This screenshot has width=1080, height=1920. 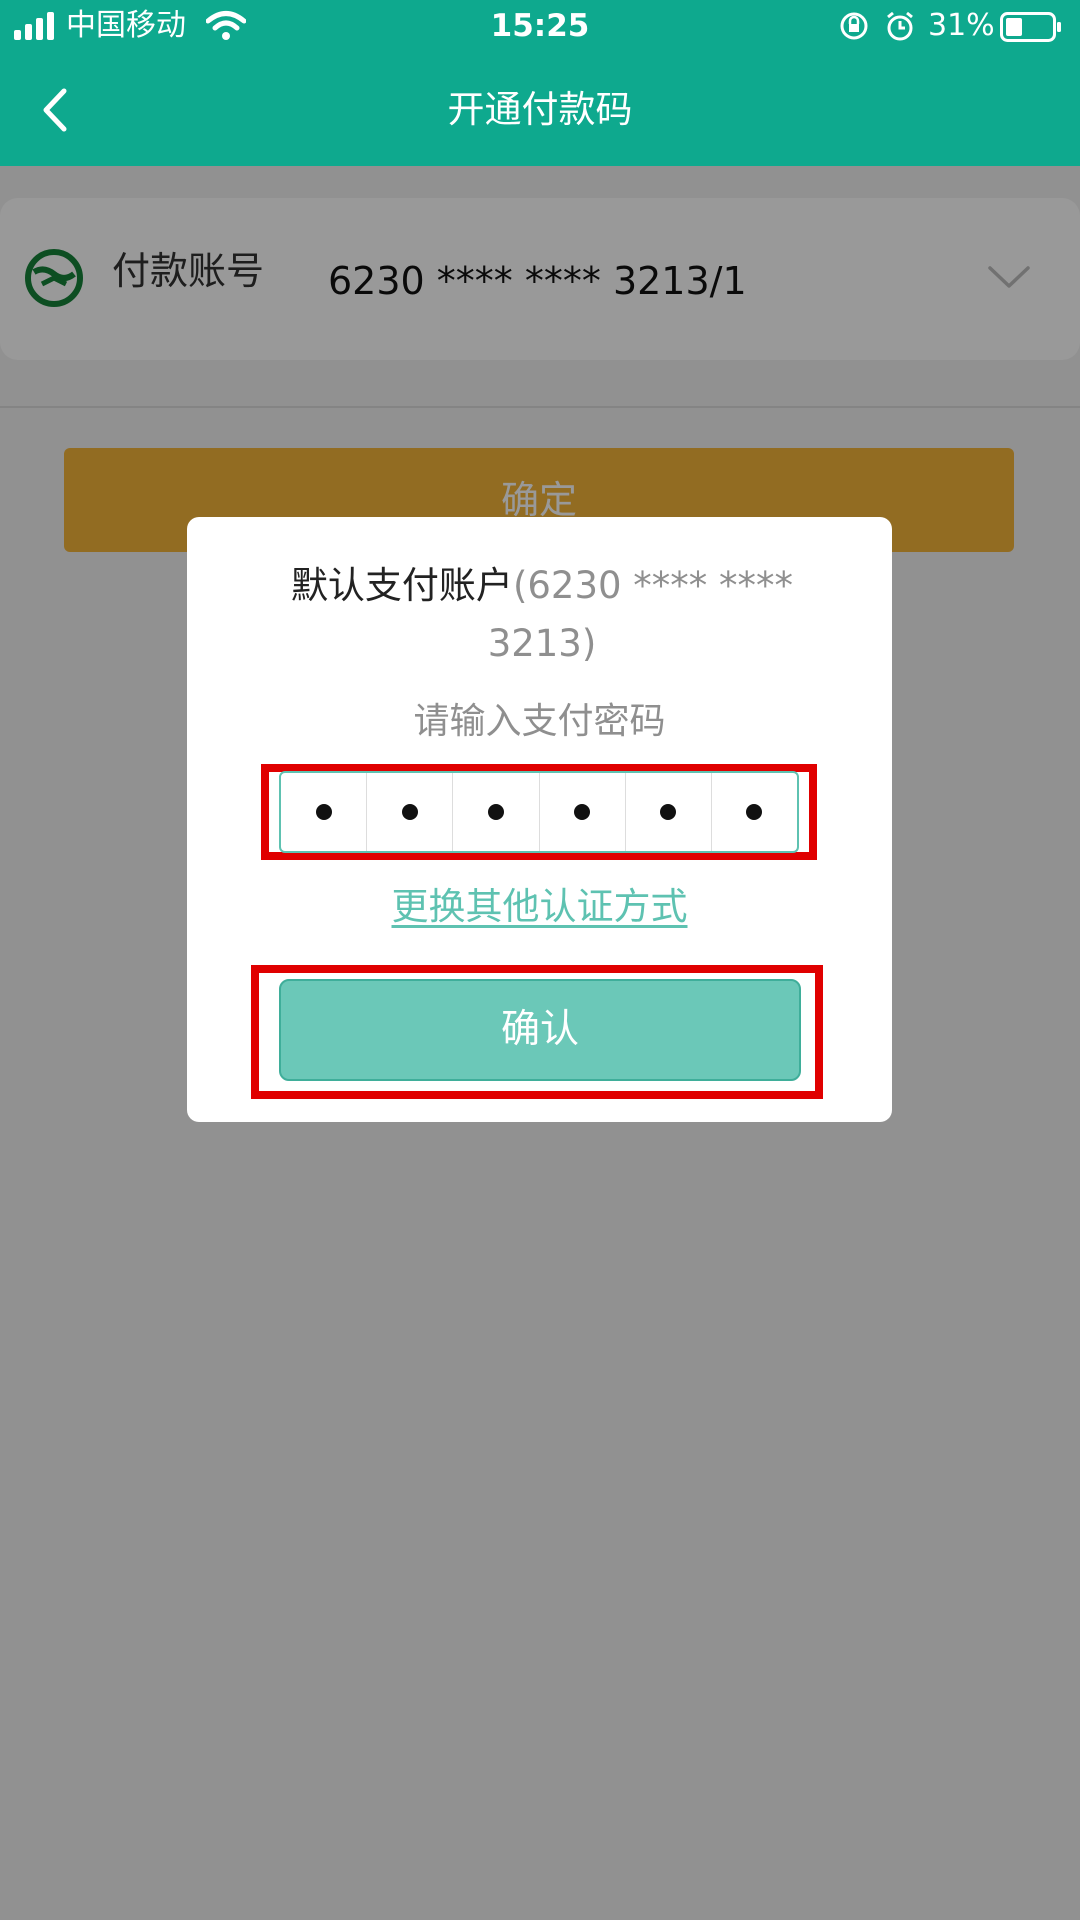 What do you see at coordinates (539, 907) in the screenshot?
I see `switch-auth-method-link: 更换其他认证方式` at bounding box center [539, 907].